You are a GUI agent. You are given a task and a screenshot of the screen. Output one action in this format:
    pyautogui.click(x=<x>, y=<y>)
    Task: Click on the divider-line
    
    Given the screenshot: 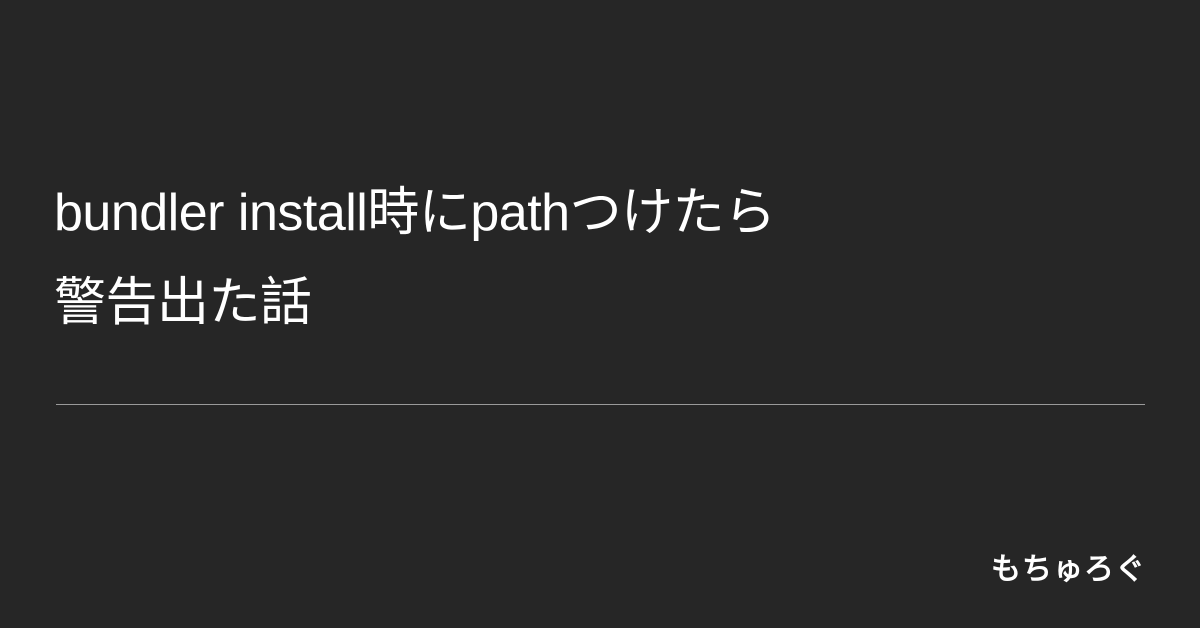 What is the action you would take?
    pyautogui.click(x=600, y=404)
    